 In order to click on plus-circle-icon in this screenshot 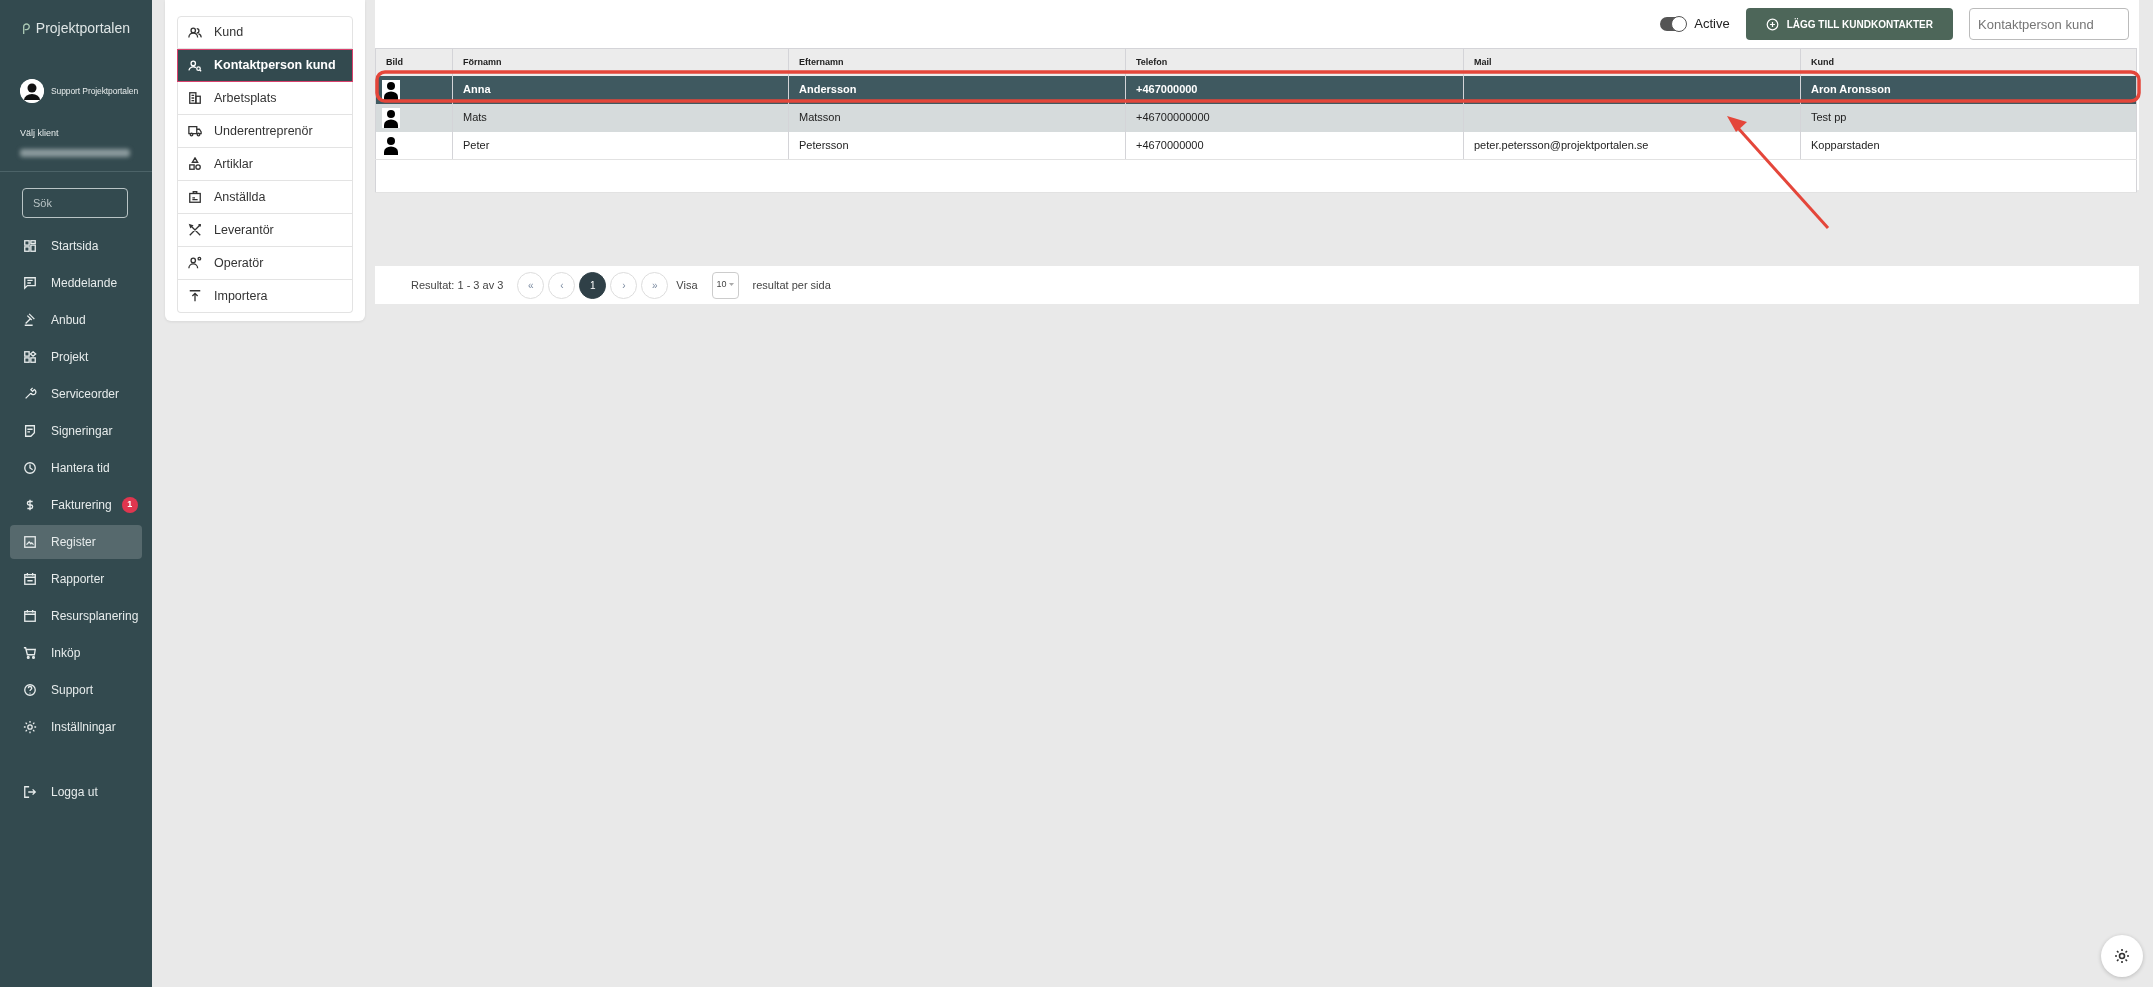, I will do `click(1772, 24)`.